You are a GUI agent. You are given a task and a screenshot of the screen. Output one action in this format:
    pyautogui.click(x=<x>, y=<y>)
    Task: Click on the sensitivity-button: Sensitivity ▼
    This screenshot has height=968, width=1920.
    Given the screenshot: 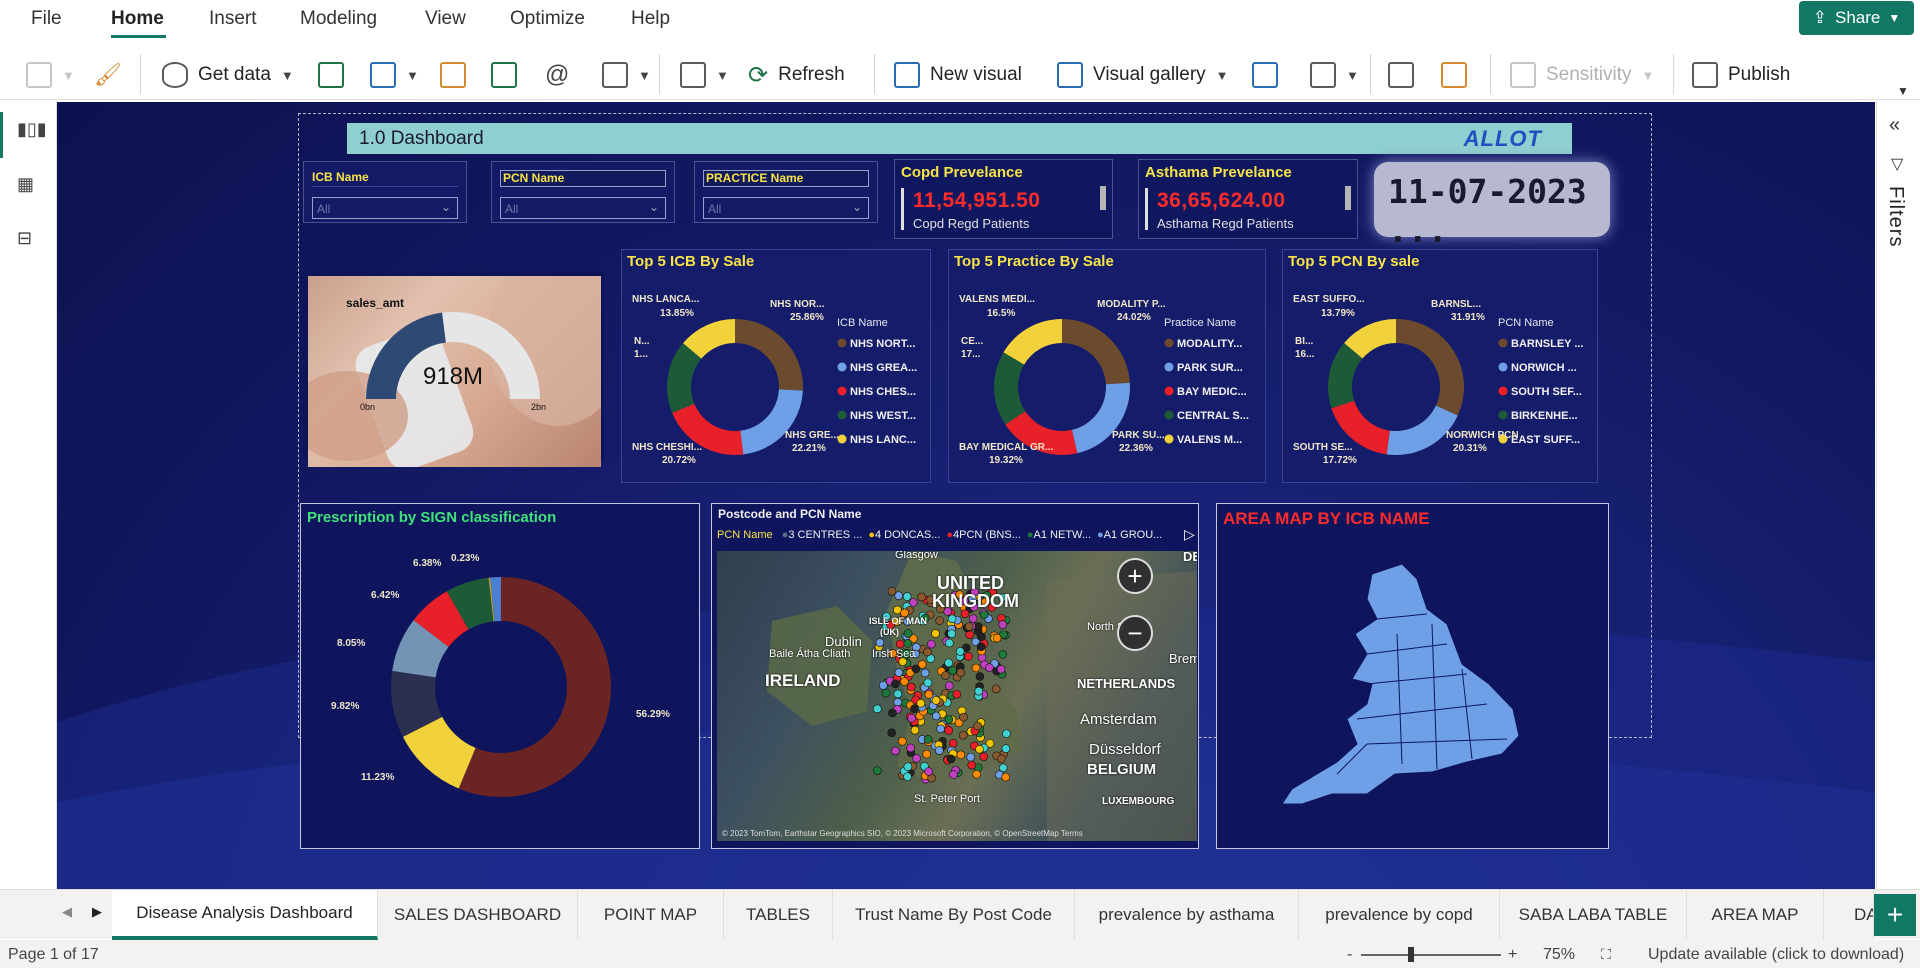 What is the action you would take?
    pyautogui.click(x=1582, y=75)
    